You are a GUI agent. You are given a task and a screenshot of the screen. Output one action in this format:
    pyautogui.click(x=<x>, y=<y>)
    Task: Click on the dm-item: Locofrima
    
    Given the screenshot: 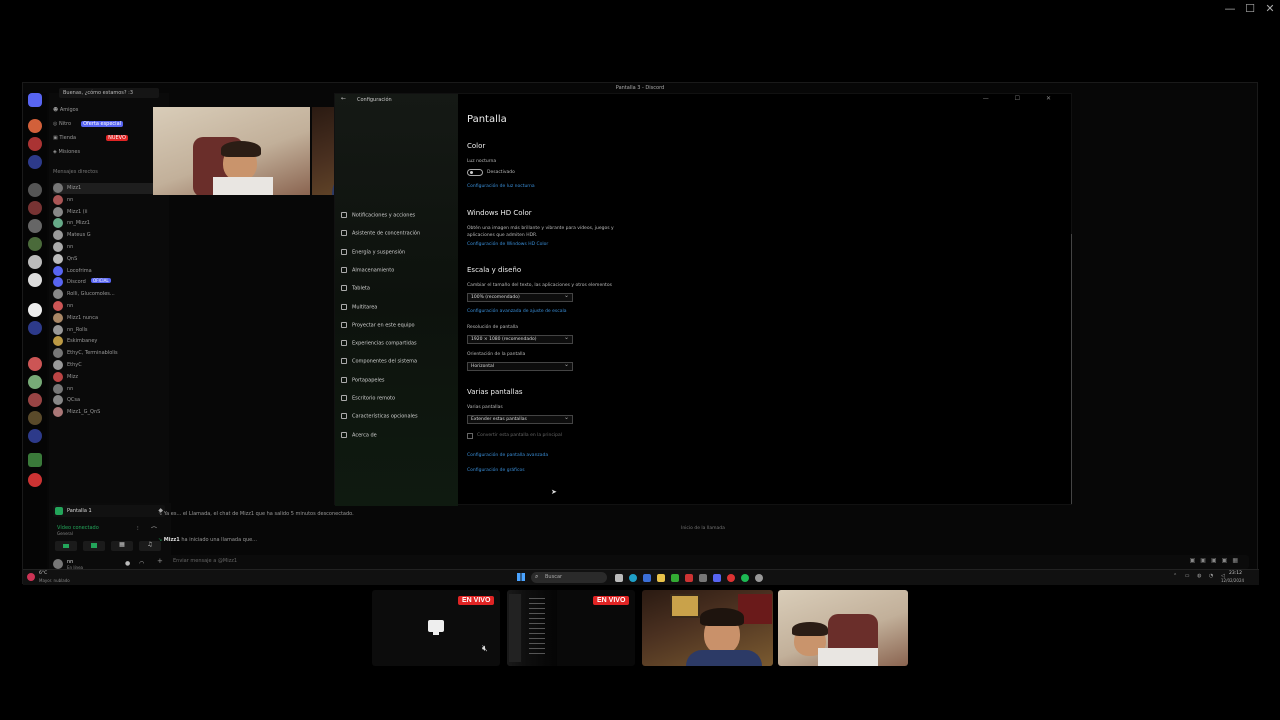 What is the action you would take?
    pyautogui.click(x=109, y=271)
    